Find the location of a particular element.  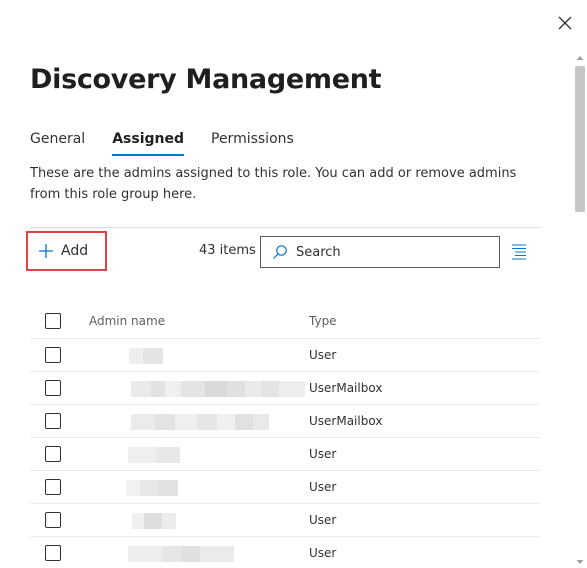

tab-bar: General Assigned Permissions is located at coordinates (175, 143).